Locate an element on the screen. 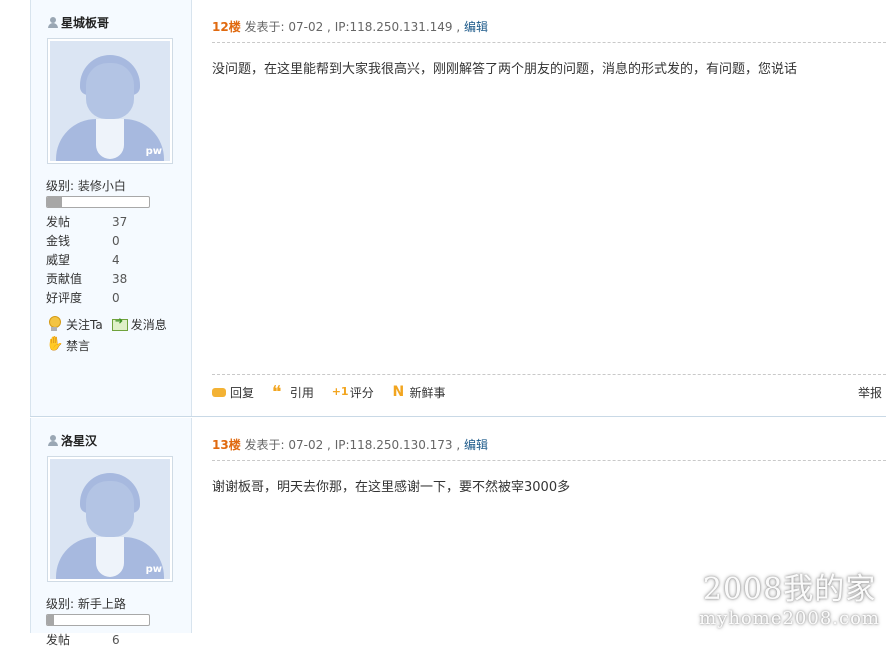 This screenshot has height=649, width=886. user-stats: 发帖 37 金钱 0 威望 4 贡献值 38 好评度 0 is located at coordinates (116, 259).